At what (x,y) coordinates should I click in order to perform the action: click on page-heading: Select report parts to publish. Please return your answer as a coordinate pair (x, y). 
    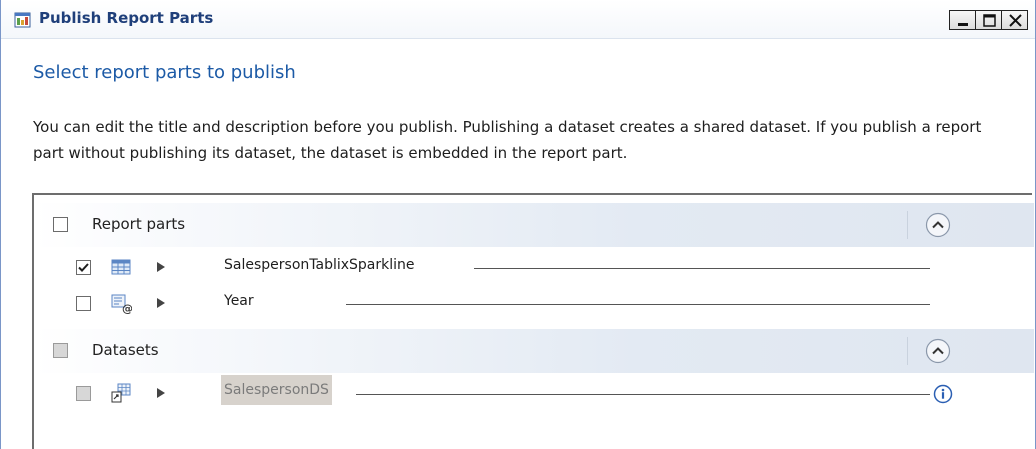
    Looking at the image, I should click on (164, 72).